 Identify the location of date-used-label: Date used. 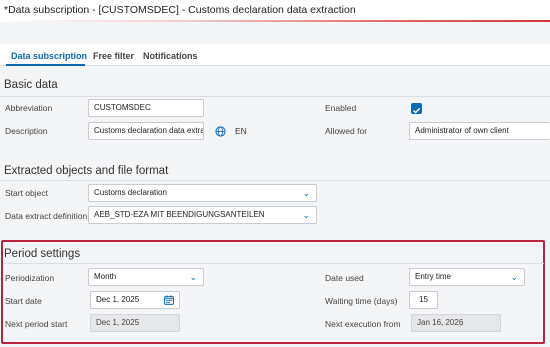
(344, 278).